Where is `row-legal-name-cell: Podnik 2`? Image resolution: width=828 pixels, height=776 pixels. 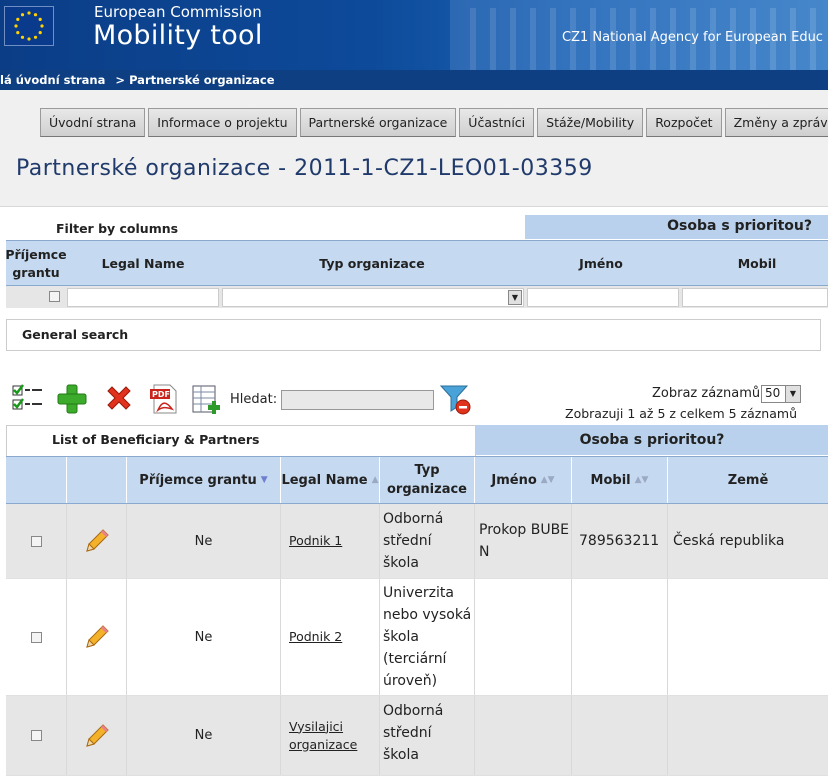
row-legal-name-cell: Podnik 2 is located at coordinates (330, 637).